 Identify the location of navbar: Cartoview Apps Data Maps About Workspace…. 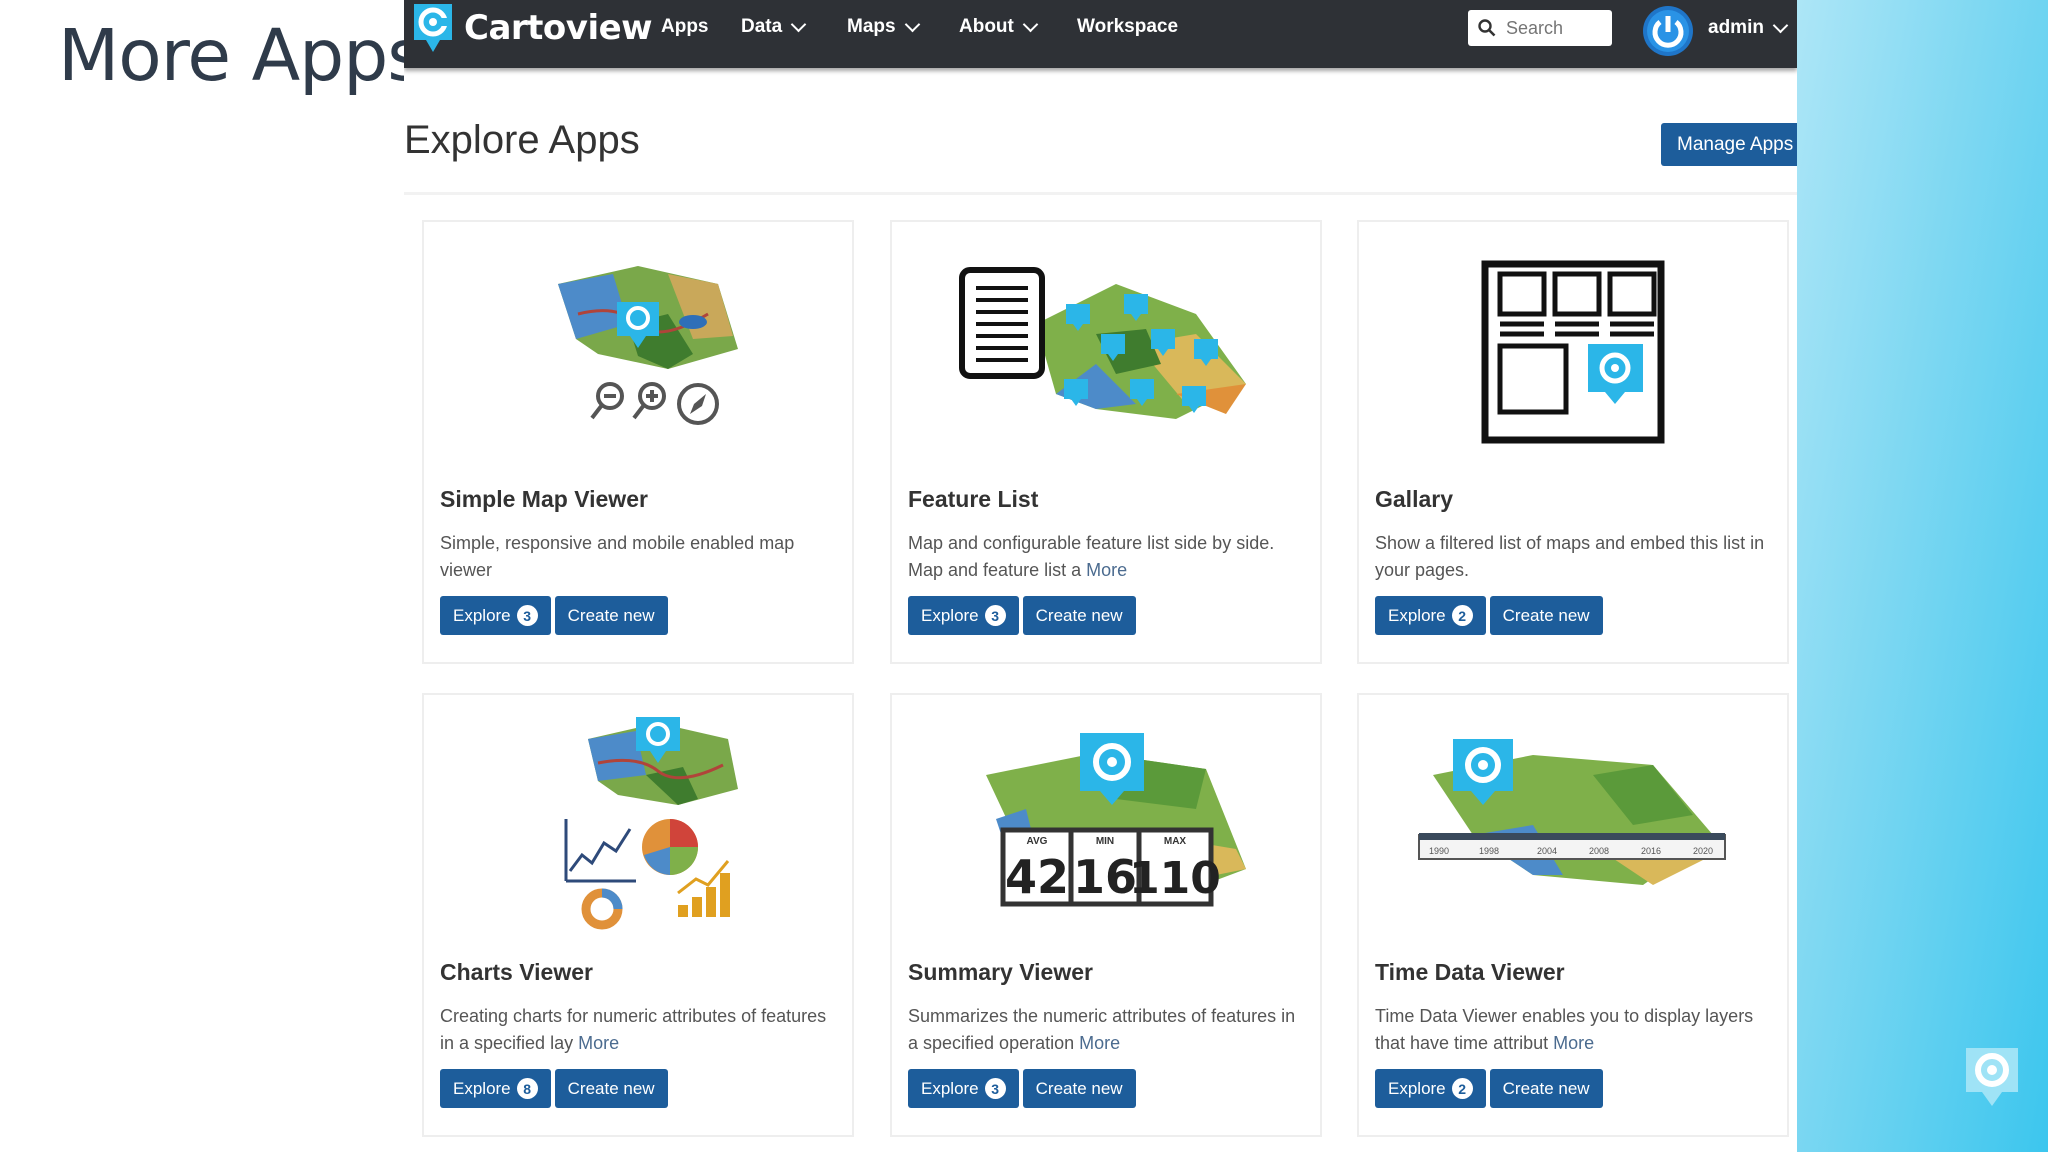
(1100, 34).